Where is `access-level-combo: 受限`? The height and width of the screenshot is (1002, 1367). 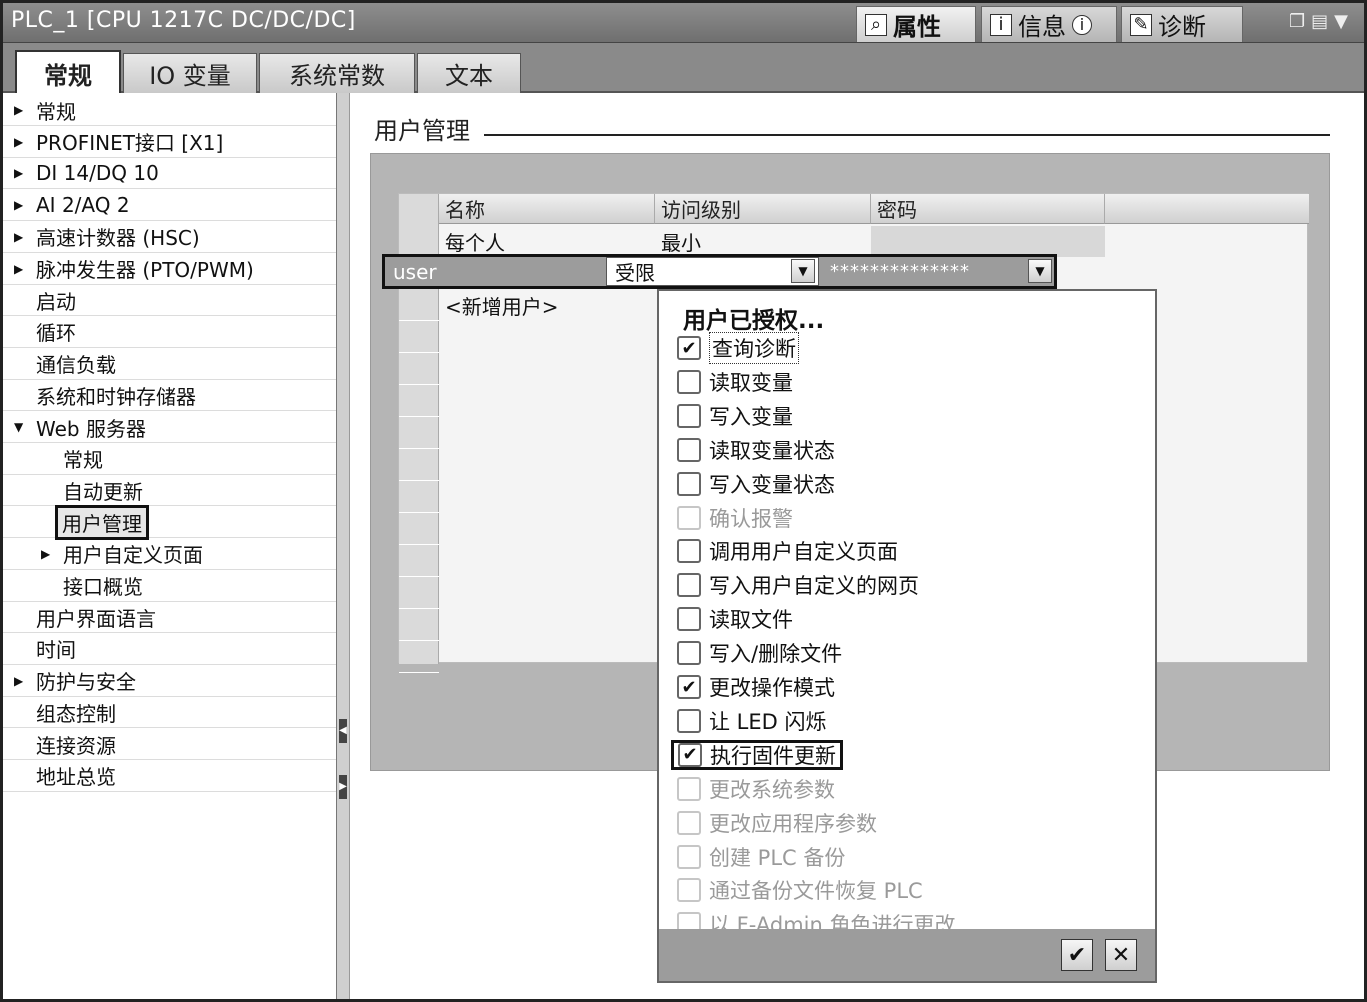 access-level-combo: 受限 is located at coordinates (712, 271).